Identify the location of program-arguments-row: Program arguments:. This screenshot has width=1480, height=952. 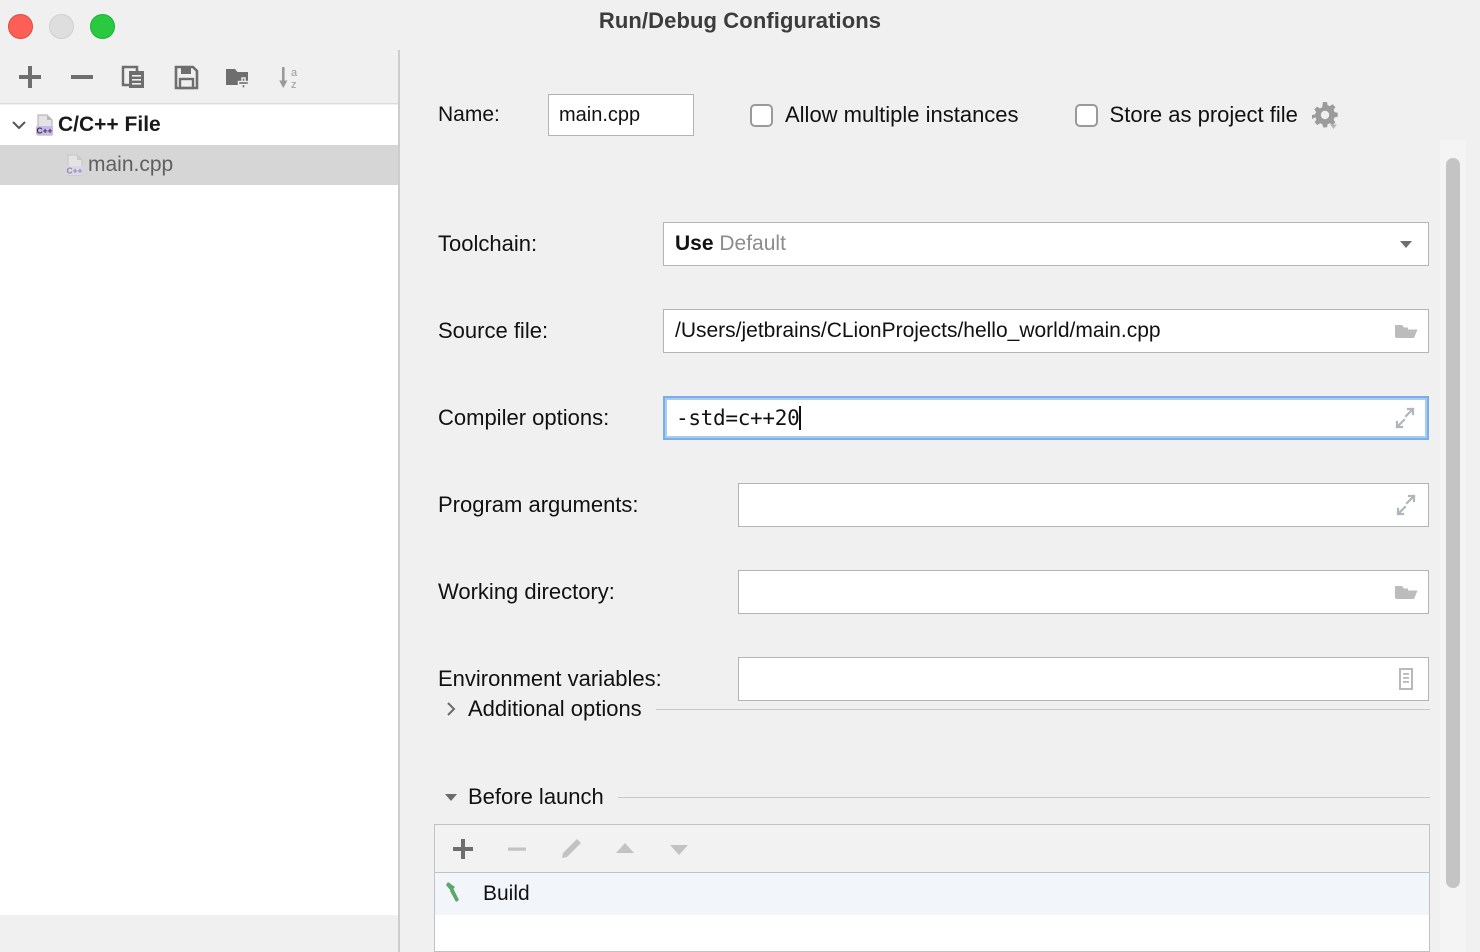
(938, 505).